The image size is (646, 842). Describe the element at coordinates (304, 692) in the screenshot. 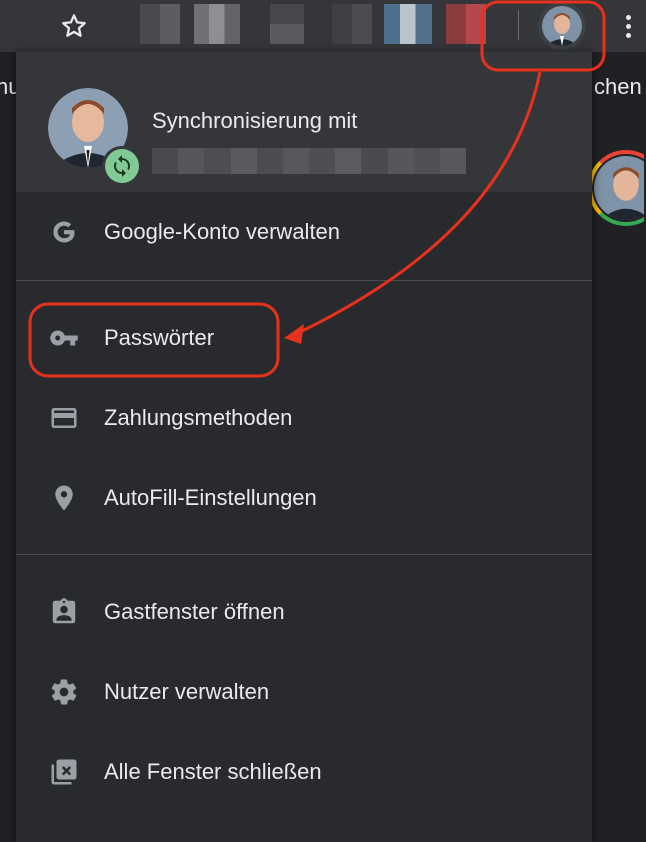

I see `menu-item-manage-users: Nutzer verwalten` at that location.